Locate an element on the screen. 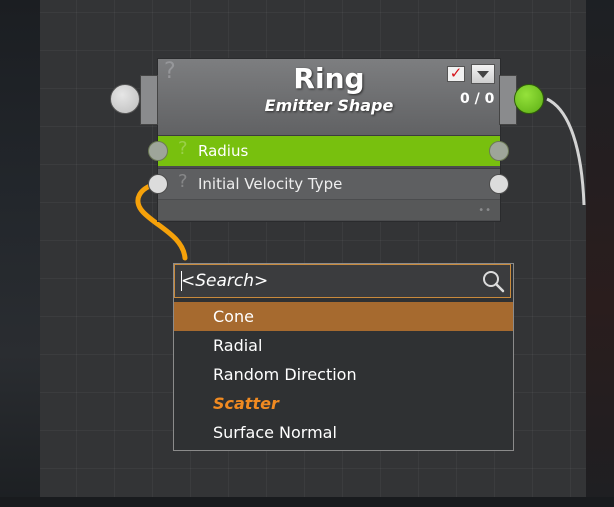 Image resolution: width=614 pixels, height=507 pixels. output-port-icon is located at coordinates (529, 99).